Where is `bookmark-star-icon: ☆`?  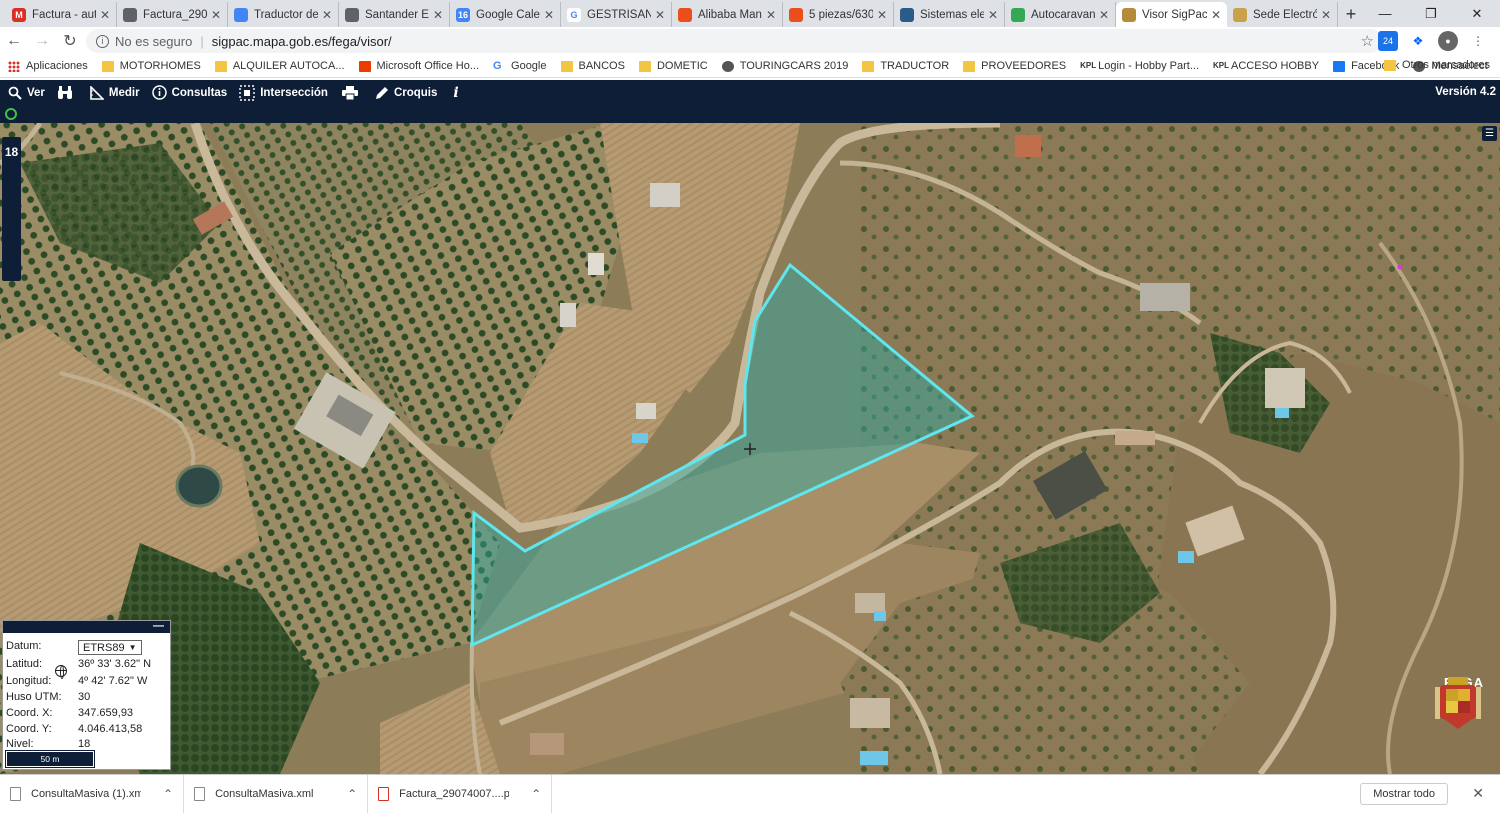 bookmark-star-icon: ☆ is located at coordinates (1367, 41).